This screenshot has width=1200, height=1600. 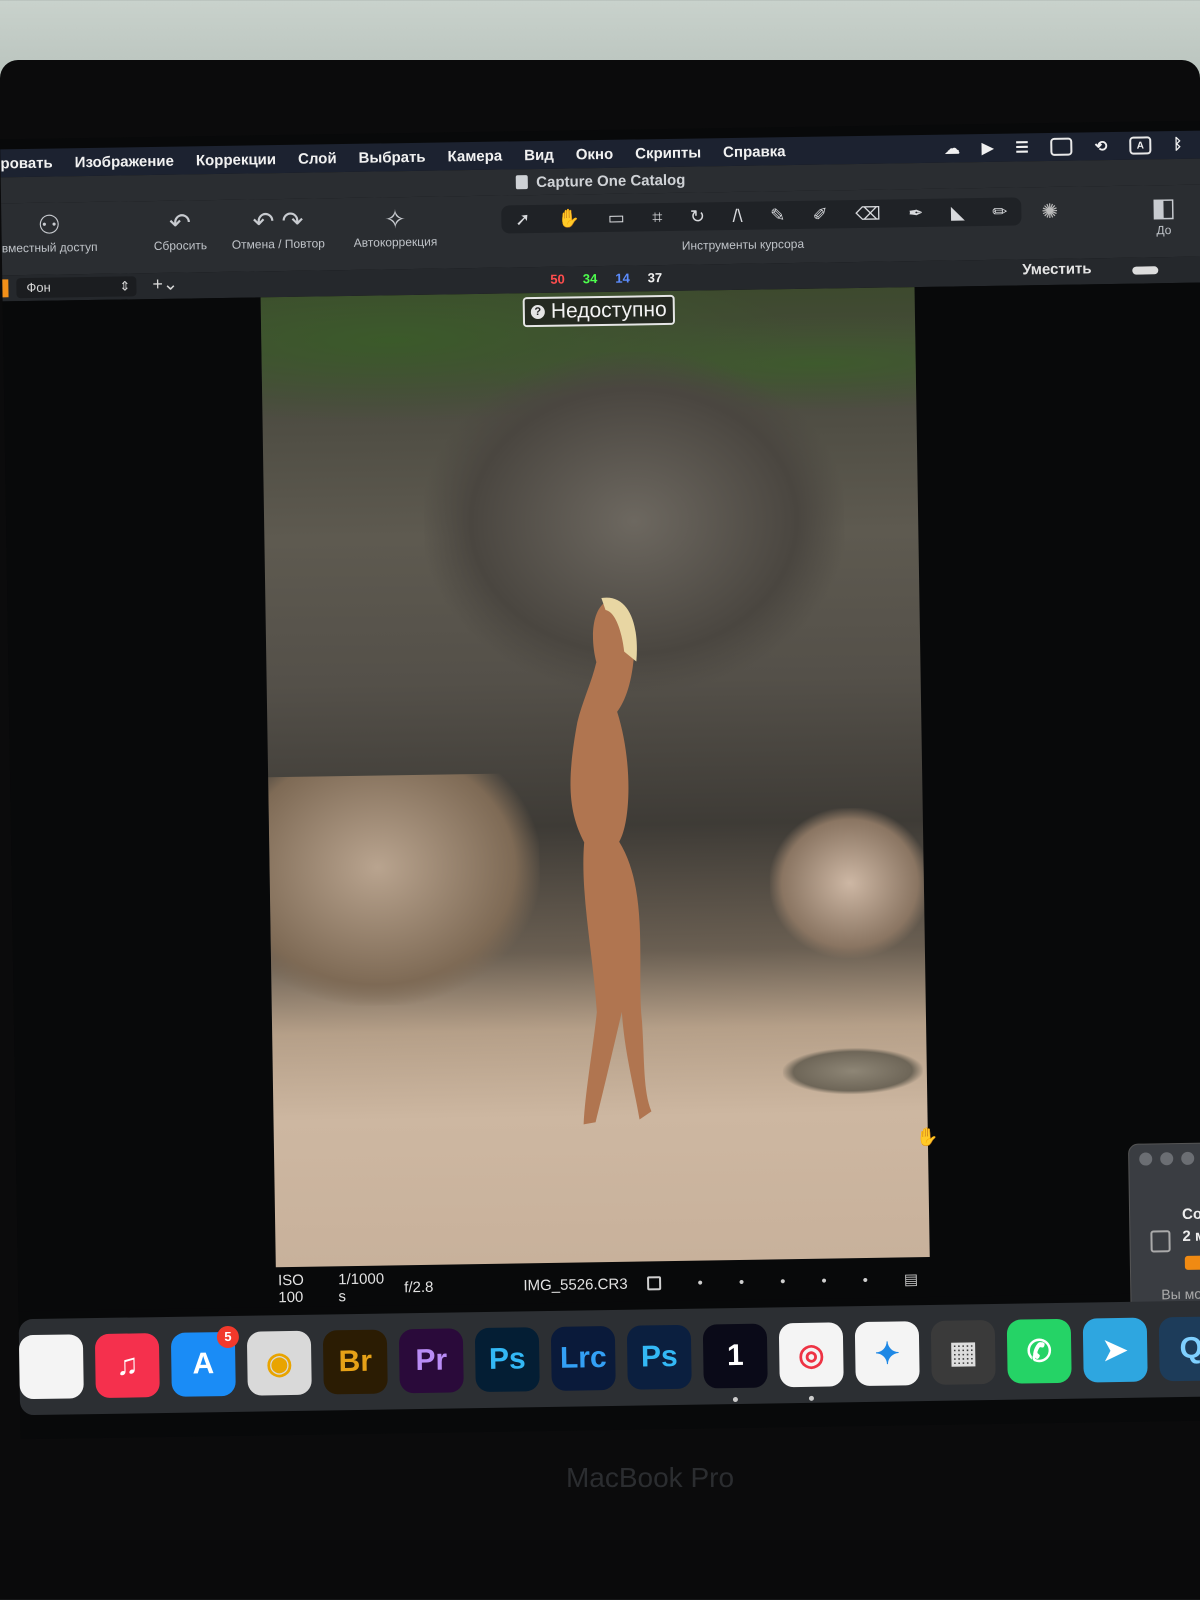 I want to click on menu-item-image: Изображение, so click(x=124, y=161).